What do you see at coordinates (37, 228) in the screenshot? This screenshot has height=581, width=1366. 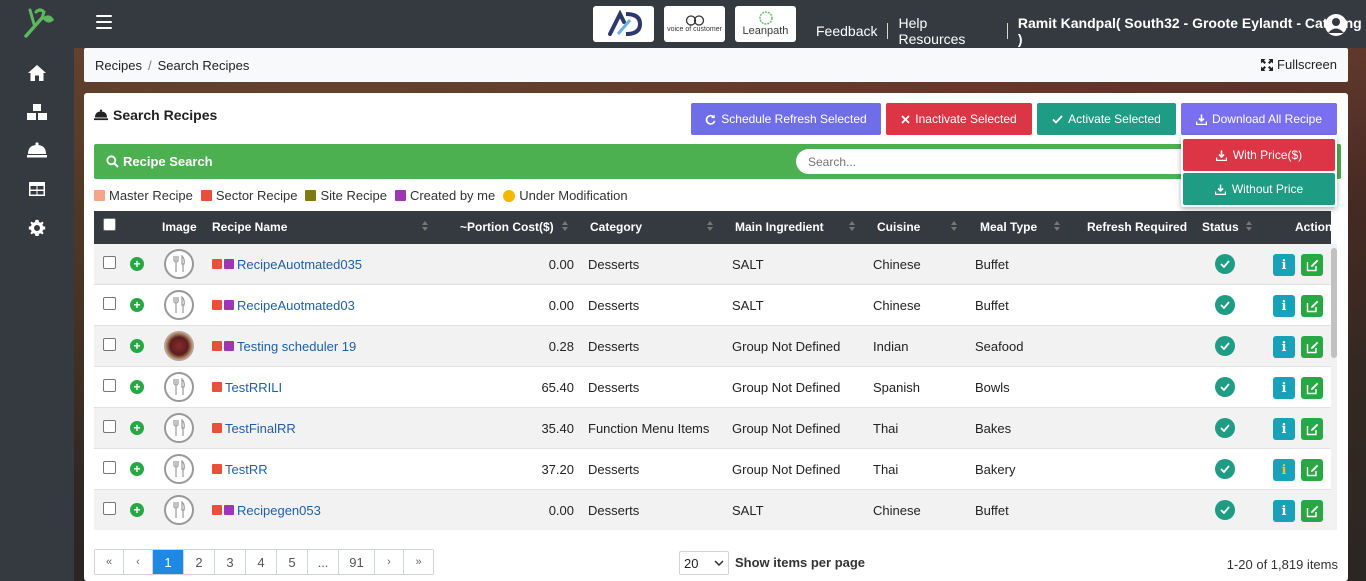 I see `gear-icon` at bounding box center [37, 228].